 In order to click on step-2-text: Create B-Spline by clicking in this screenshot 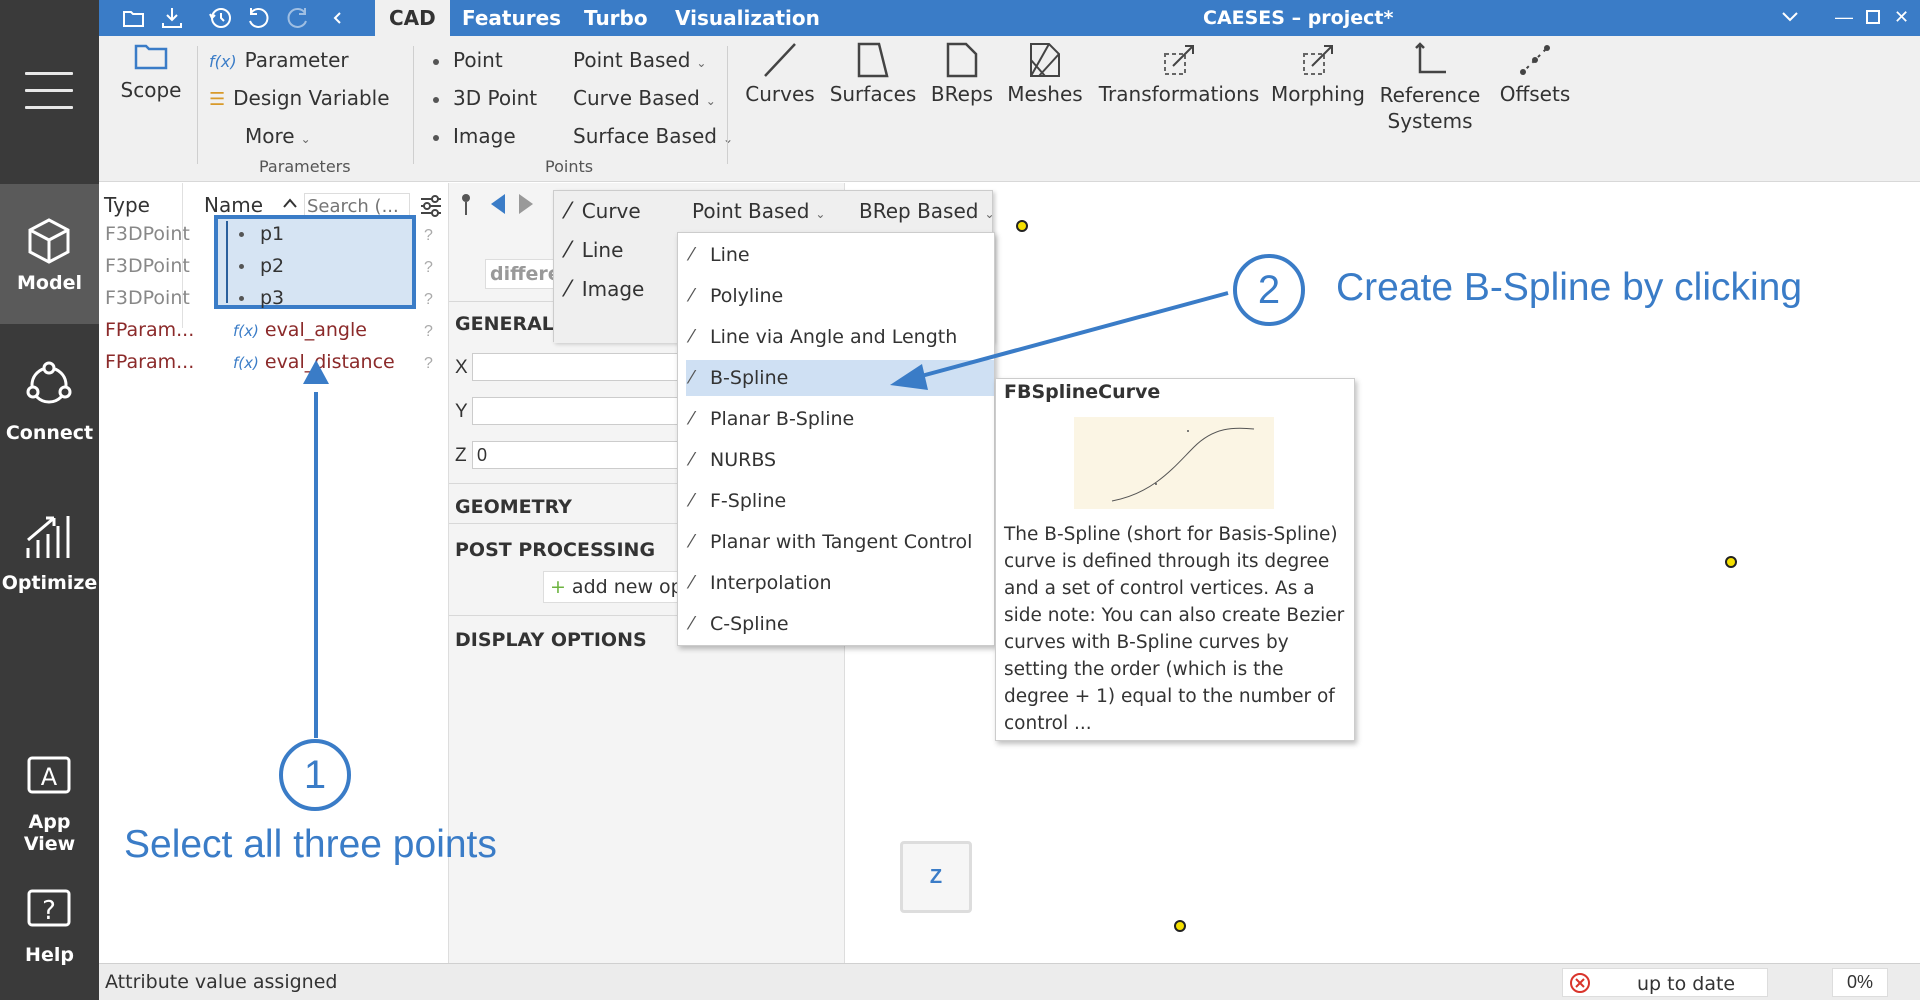, I will do `click(1569, 287)`.